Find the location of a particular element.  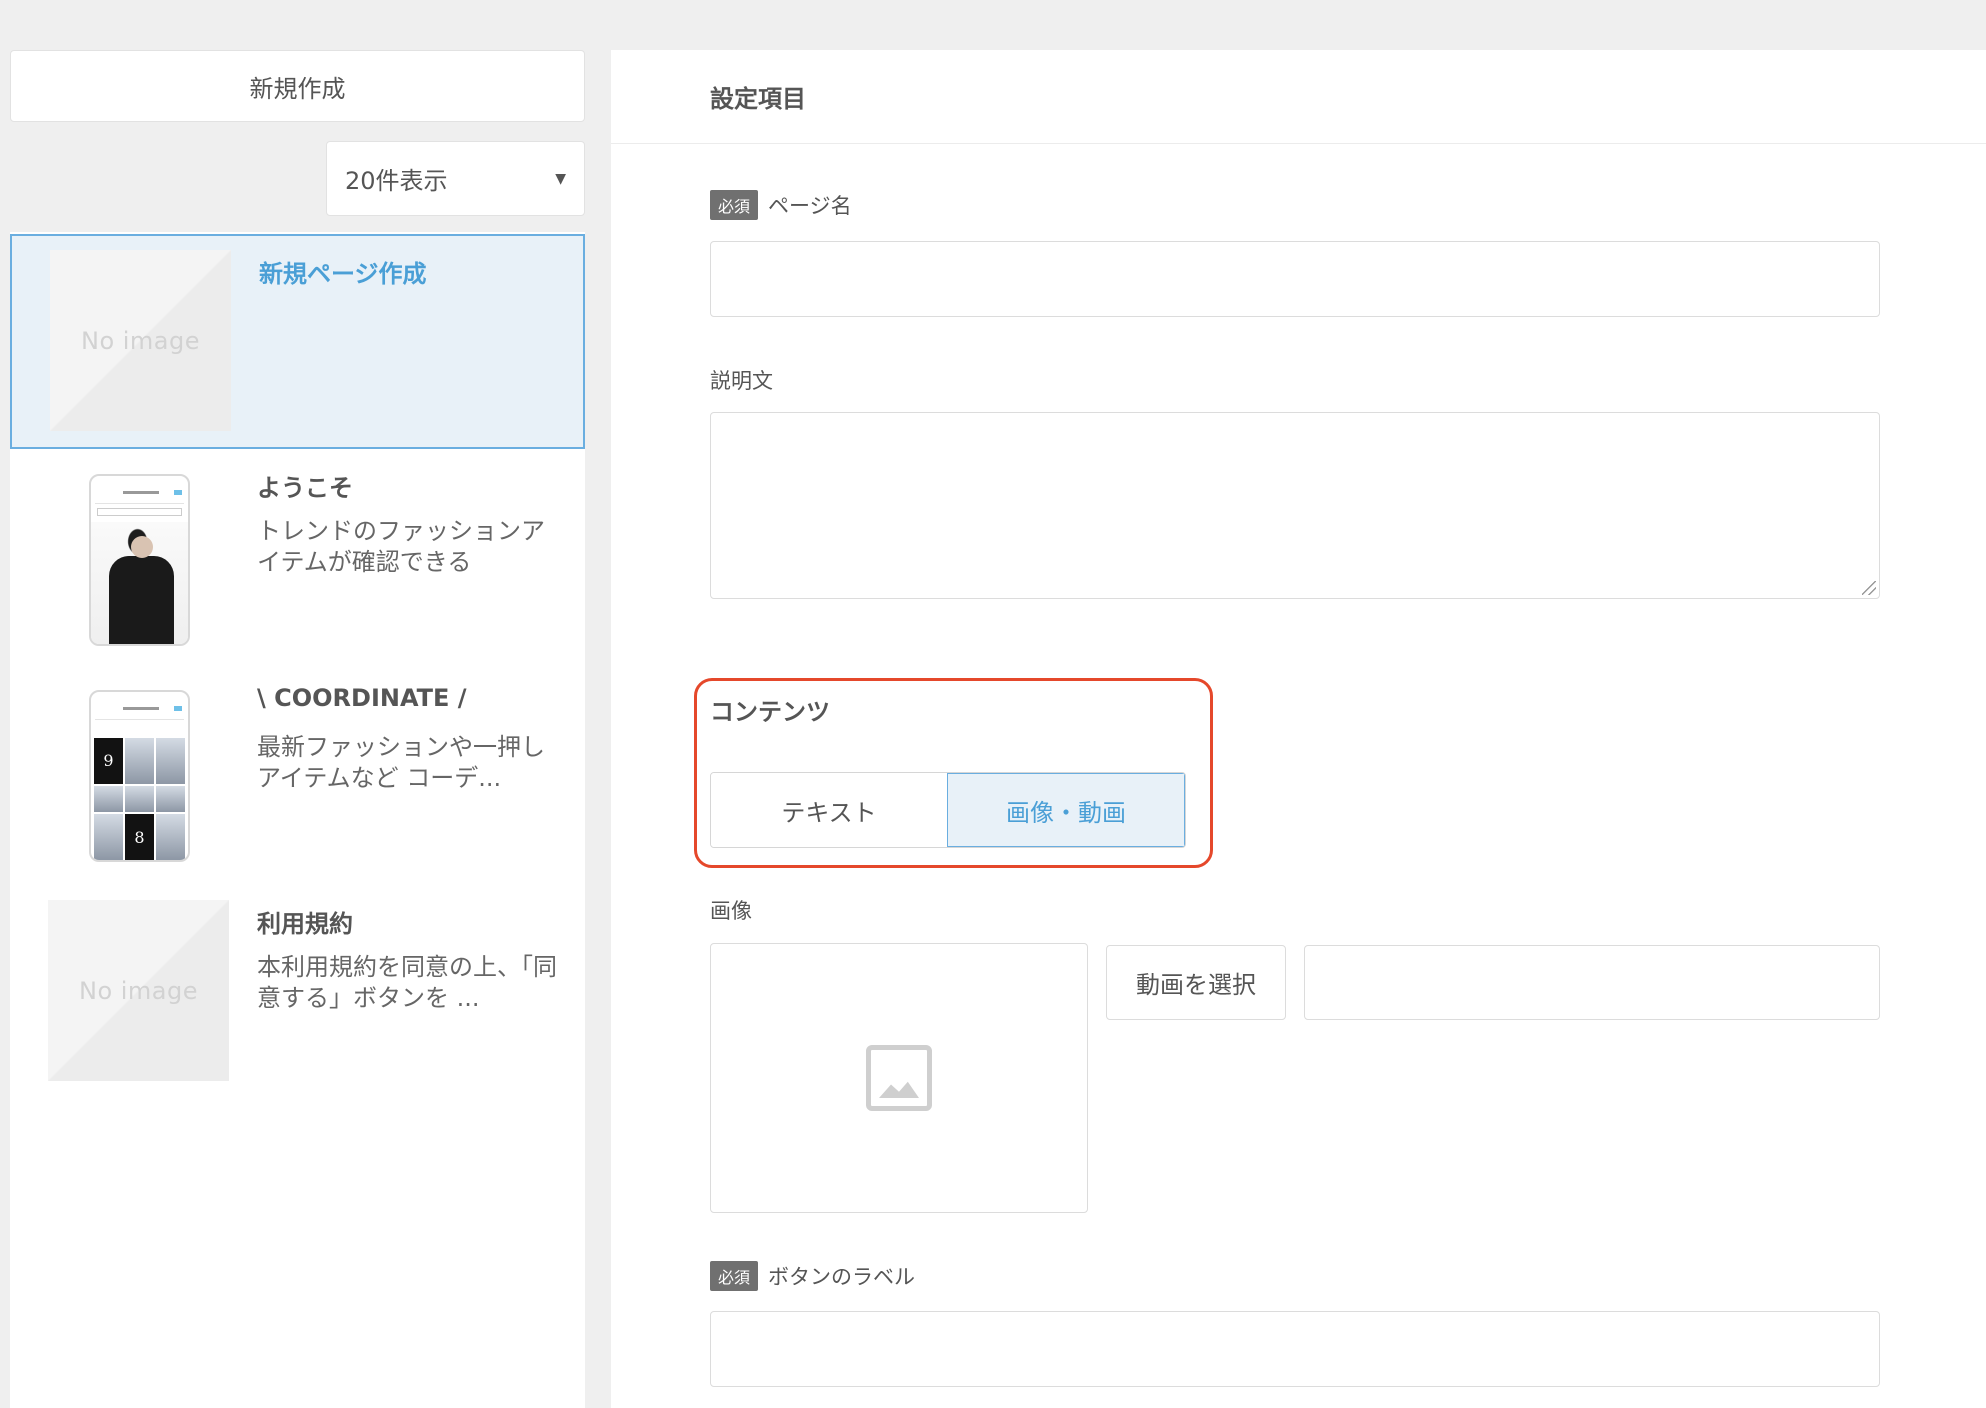

image-label-text: 画像 is located at coordinates (731, 911).